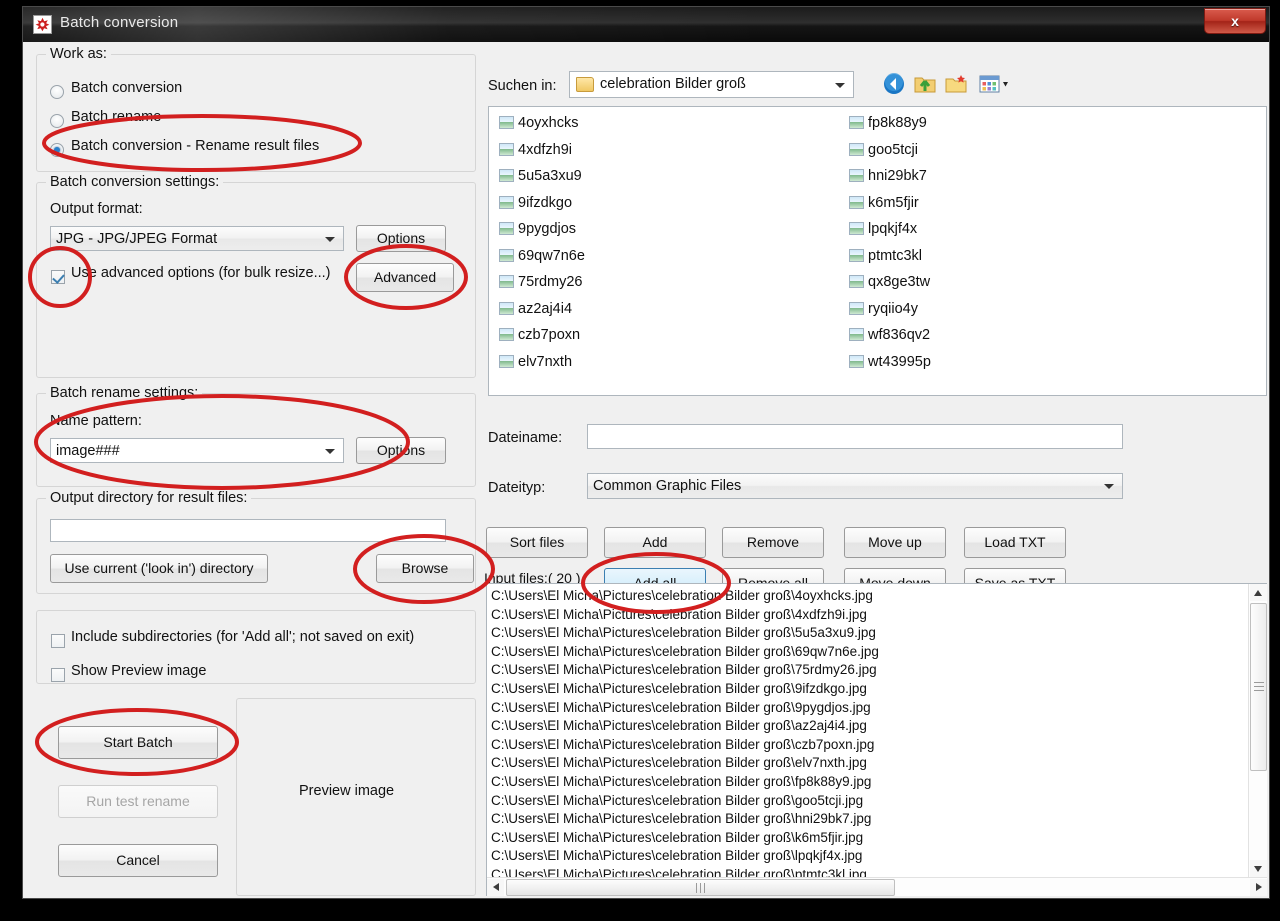 This screenshot has height=921, width=1280. I want to click on file-browser-item: az2aj4i4, so click(535, 309).